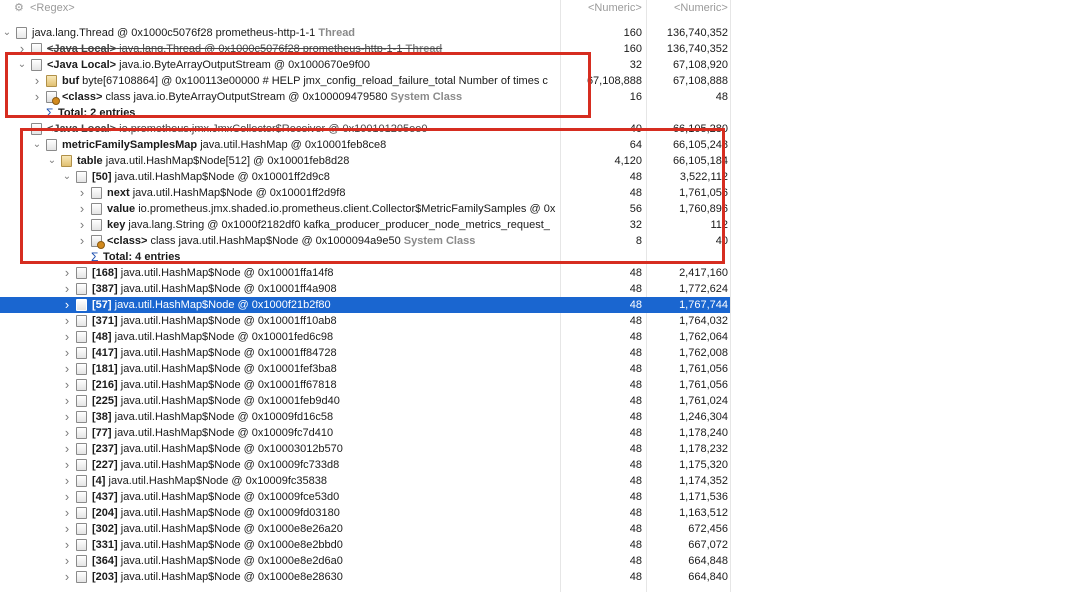  What do you see at coordinates (365, 257) in the screenshot?
I see `tree-row: Σ Total: 4 entries` at bounding box center [365, 257].